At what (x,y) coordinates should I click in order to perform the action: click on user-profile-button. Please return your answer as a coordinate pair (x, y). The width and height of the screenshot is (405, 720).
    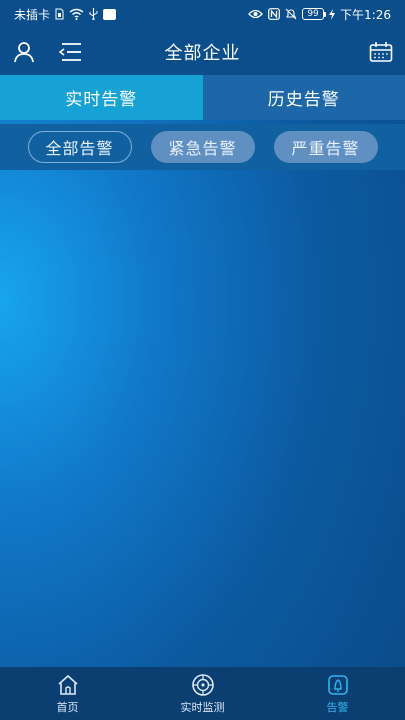
    Looking at the image, I should click on (24, 52).